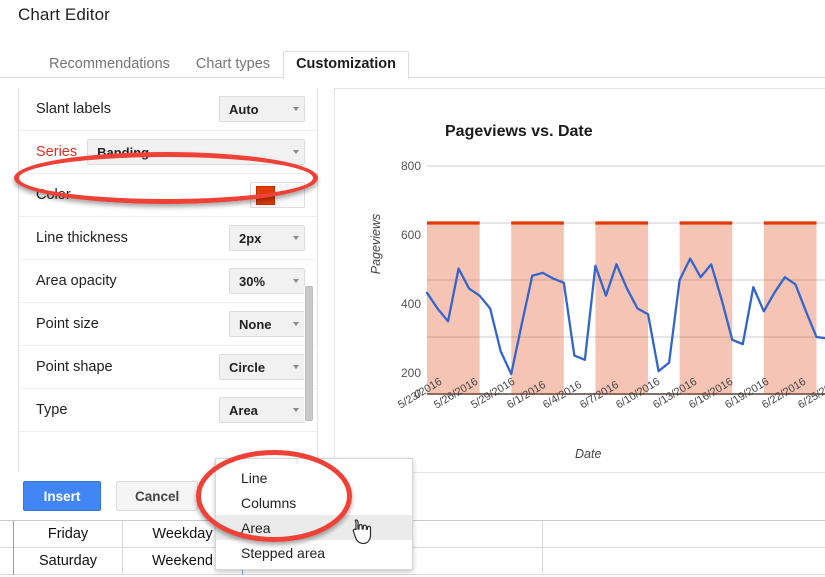  I want to click on point-shape-select: Circle, so click(262, 367).